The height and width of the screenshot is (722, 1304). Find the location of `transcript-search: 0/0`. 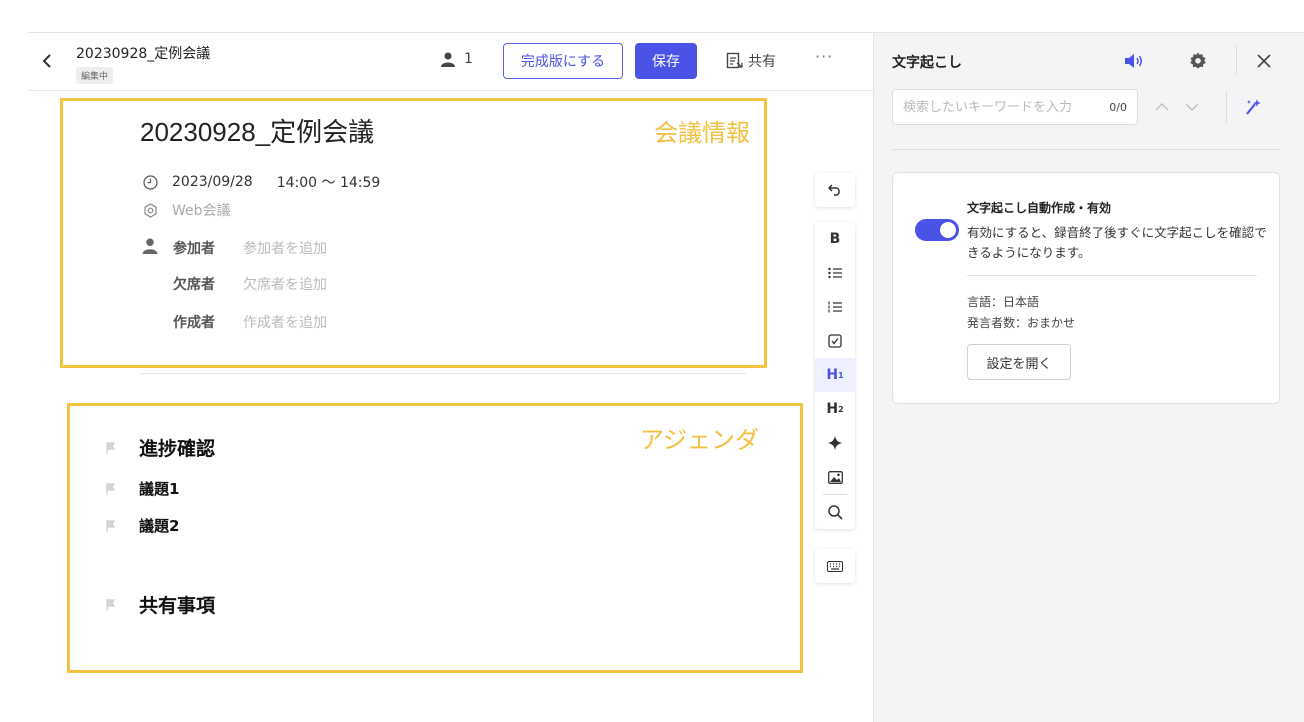

transcript-search: 0/0 is located at coordinates (1015, 107).